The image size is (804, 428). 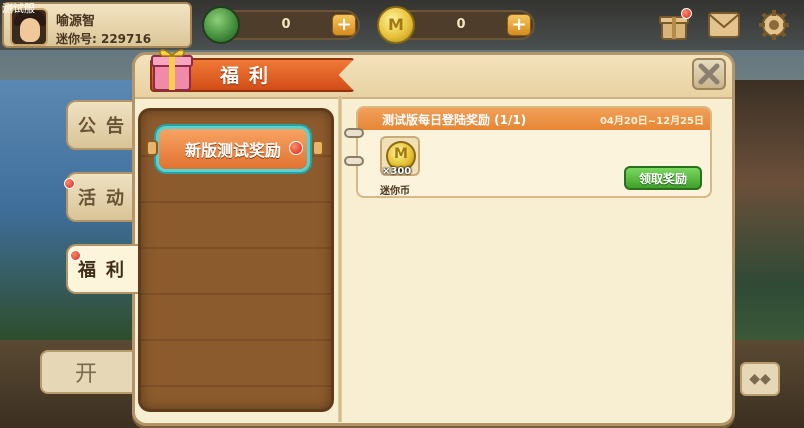 I want to click on start-button-label: 开, so click(x=89, y=374).